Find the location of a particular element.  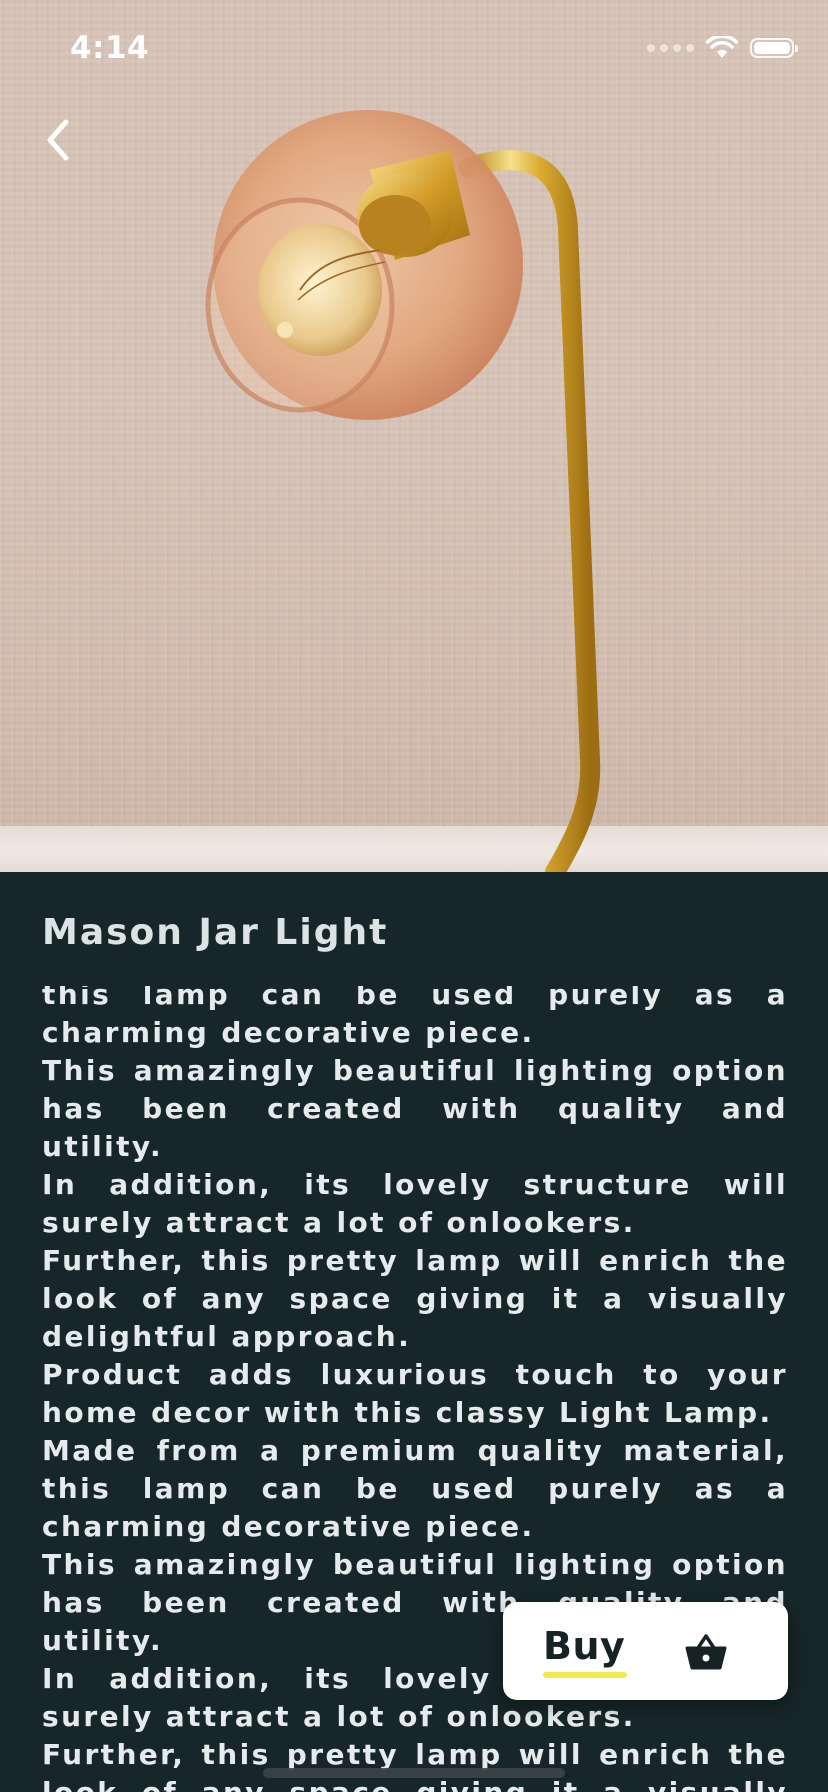

buy-label: Buy is located at coordinates (584, 1646).